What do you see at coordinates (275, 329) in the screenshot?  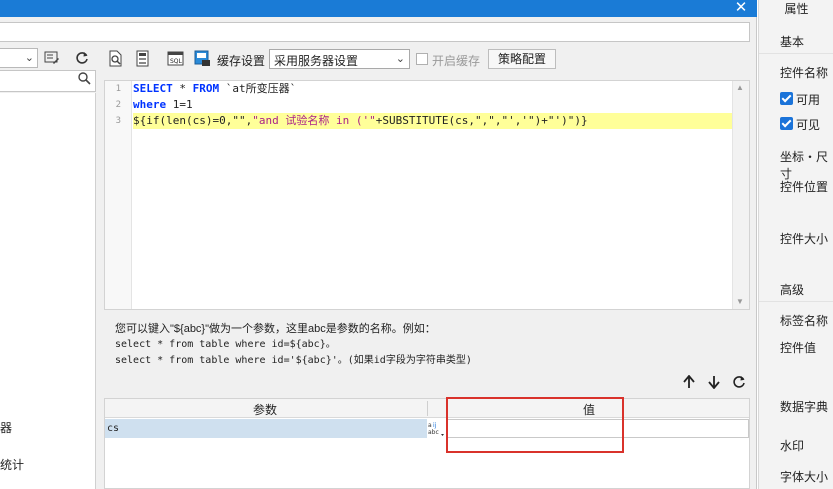 I see `help-line: 您可以键入"${abc}"做为一个参数，这里abc是参数的名称。例如：` at bounding box center [275, 329].